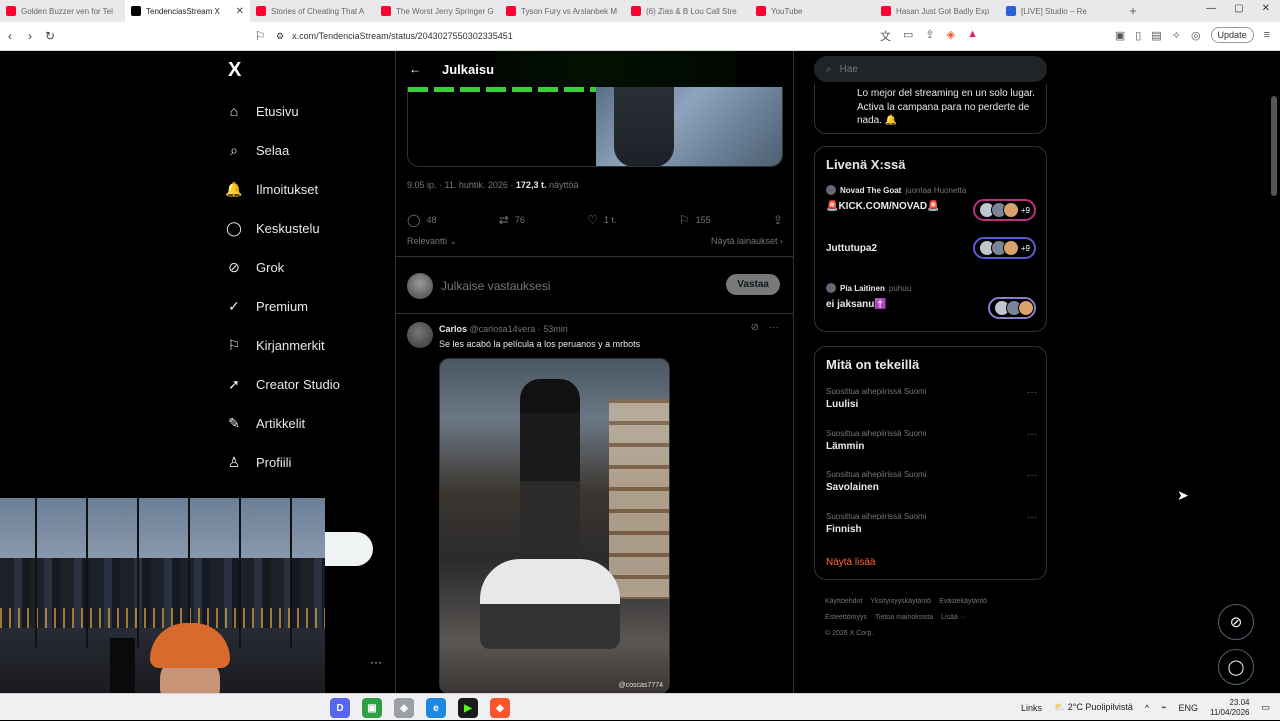 The image size is (1280, 721). I want to click on browser-tab: The Worst Jerry Springer G, so click(437, 11).